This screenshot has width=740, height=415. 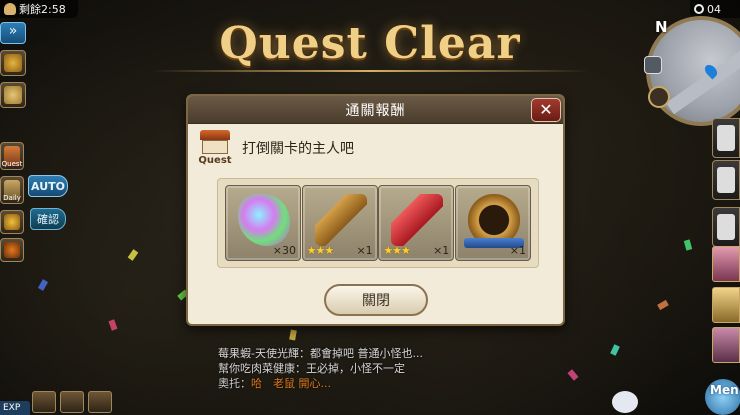 I want to click on quest-objective-text: 打倒關卡的主人吧, so click(x=298, y=149).